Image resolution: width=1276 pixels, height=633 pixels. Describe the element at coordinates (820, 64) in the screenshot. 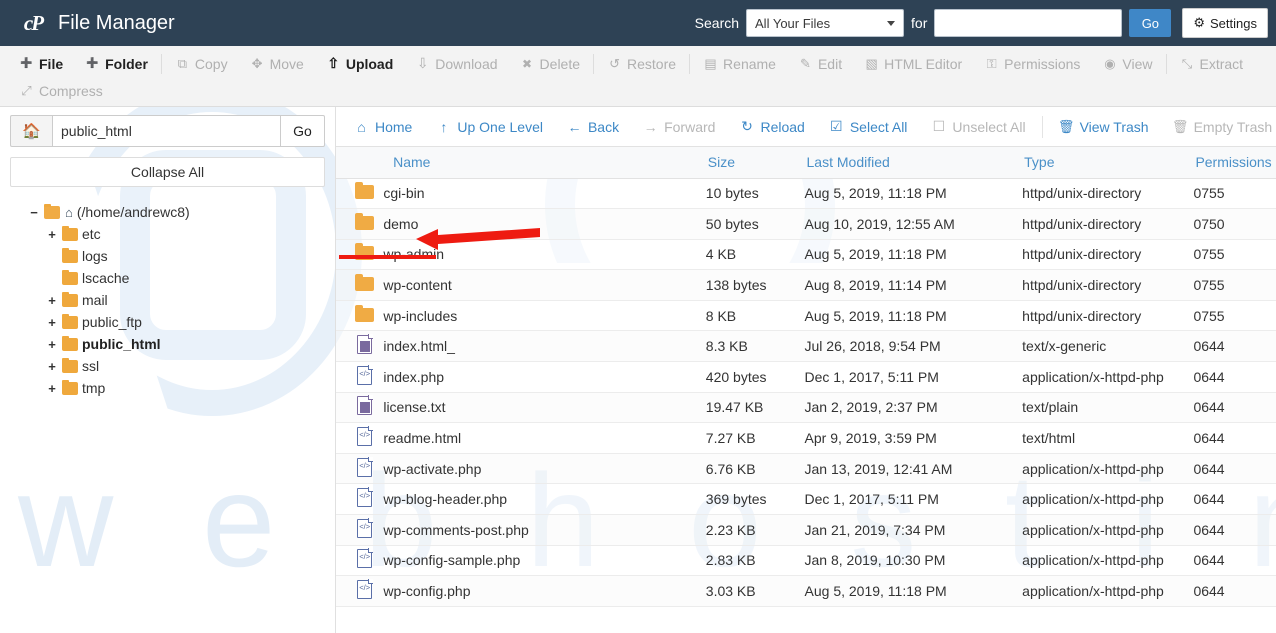

I see `toolbar-edit-button: ✎ Edit` at that location.